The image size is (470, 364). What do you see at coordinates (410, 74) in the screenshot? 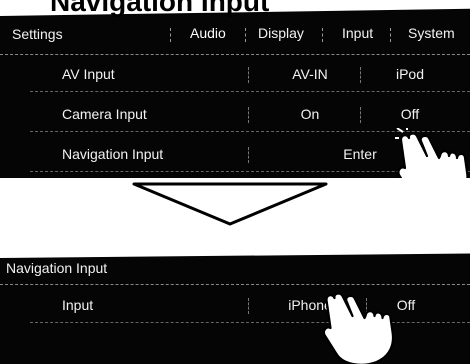
I see `ipod-option: iPod` at bounding box center [410, 74].